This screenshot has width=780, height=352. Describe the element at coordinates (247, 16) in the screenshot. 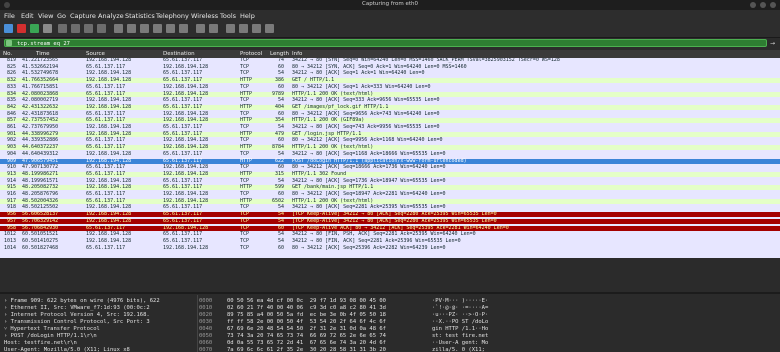

I see `menu-help: Help` at that location.